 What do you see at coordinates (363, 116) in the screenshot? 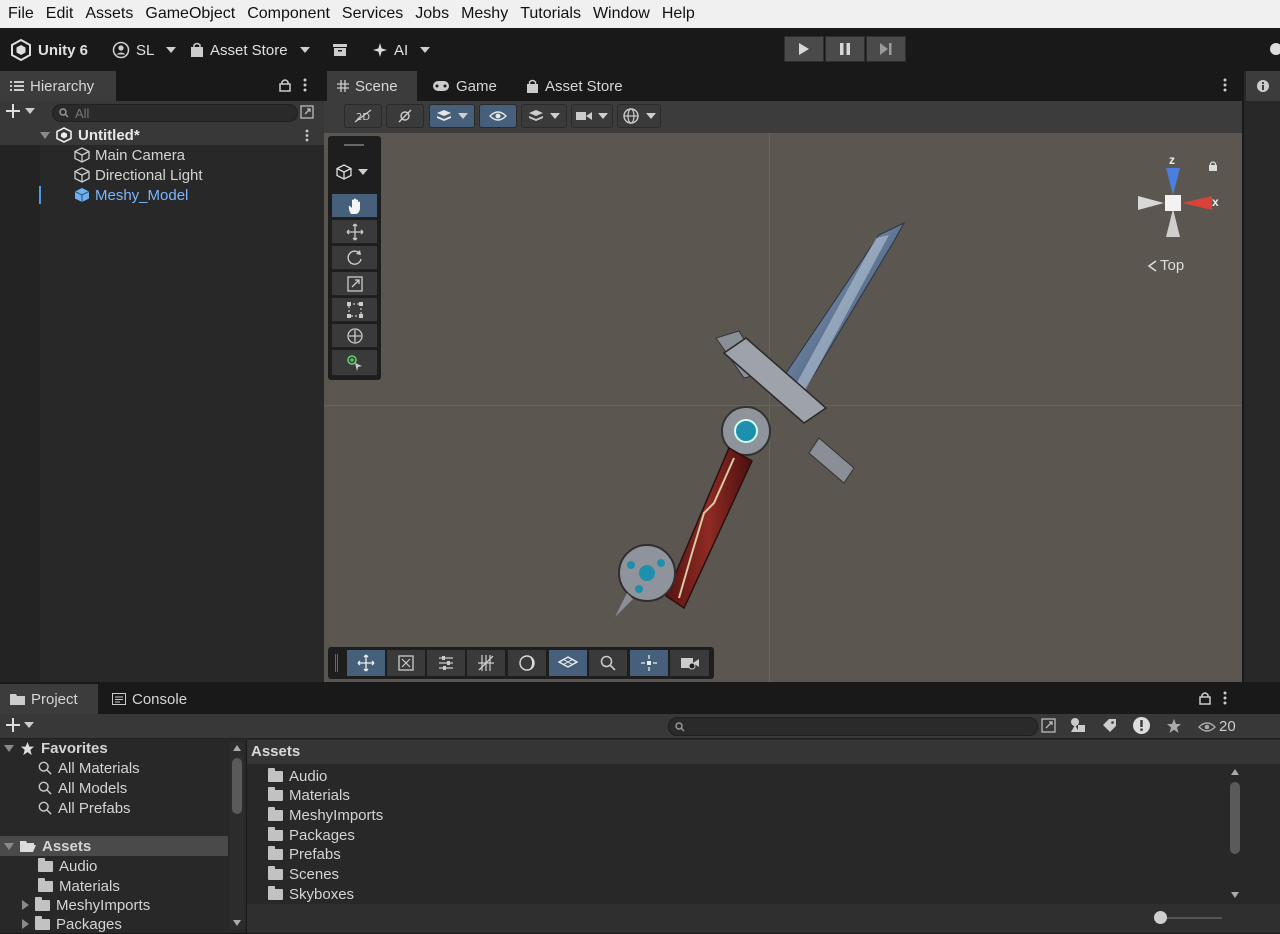
I see `2d-toggle-button: 2D` at bounding box center [363, 116].